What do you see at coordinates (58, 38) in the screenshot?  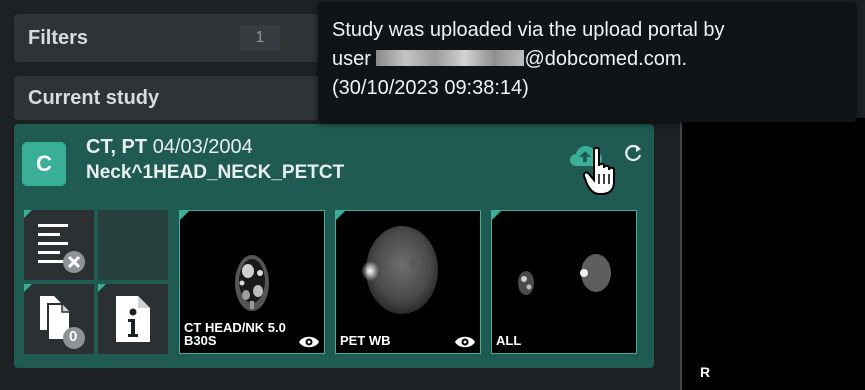 I see `filters-label: Filters` at bounding box center [58, 38].